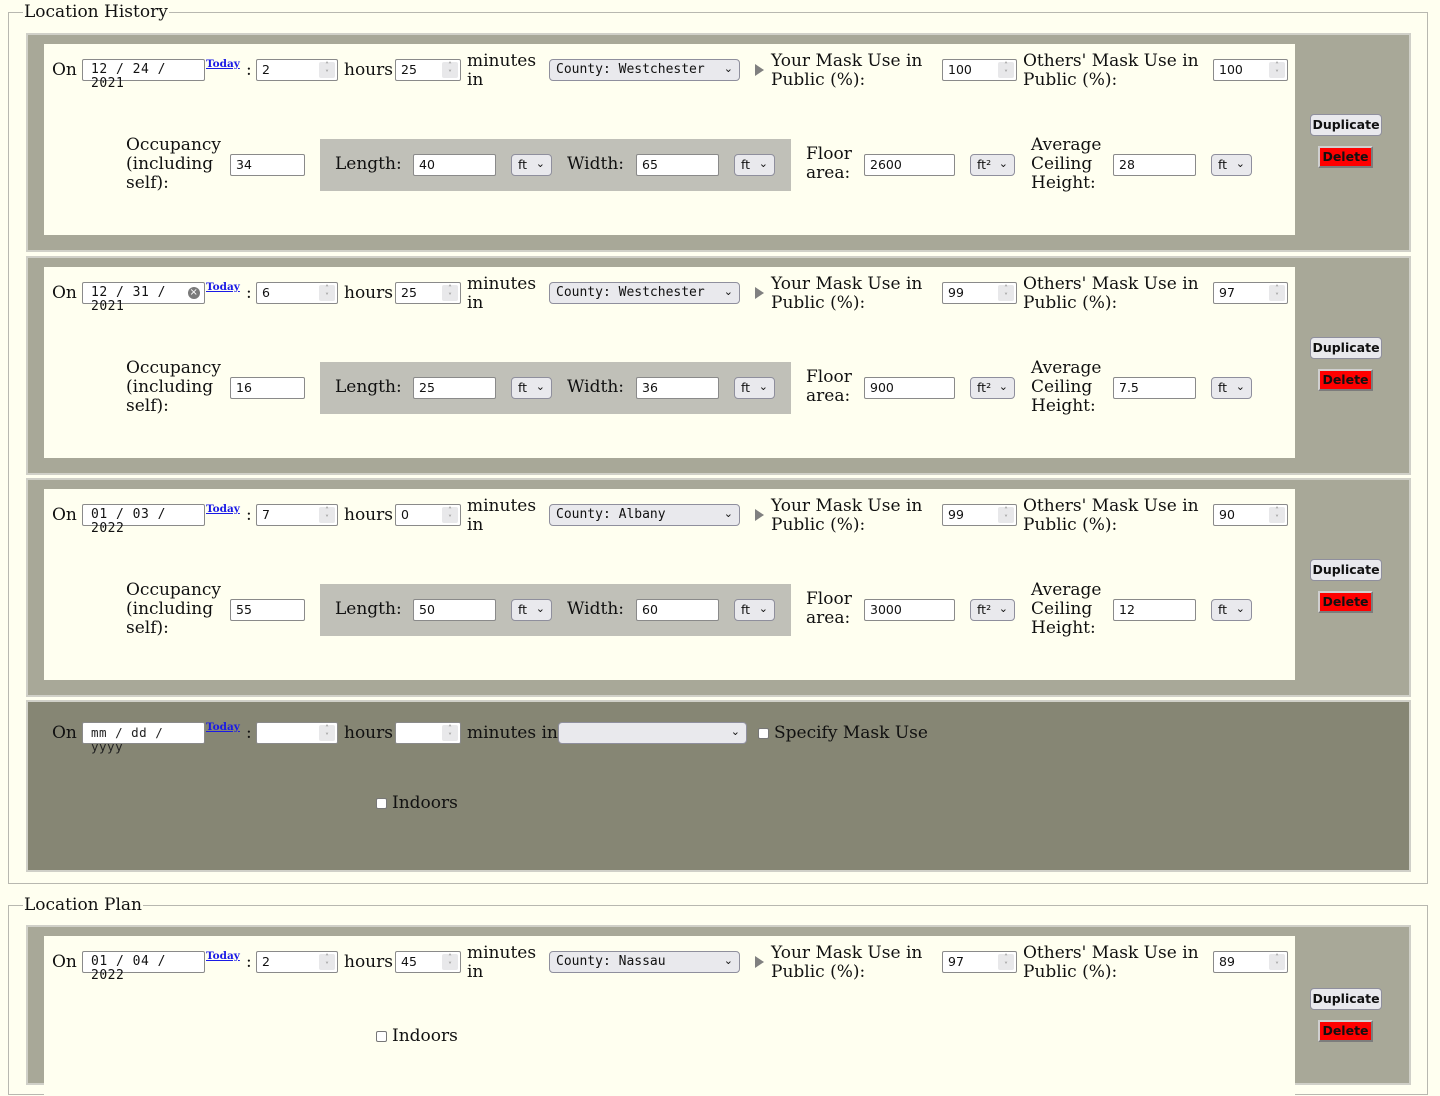 This screenshot has height=1096, width=1440. Describe the element at coordinates (909, 388) in the screenshot. I see `floor-area-input: 900` at that location.